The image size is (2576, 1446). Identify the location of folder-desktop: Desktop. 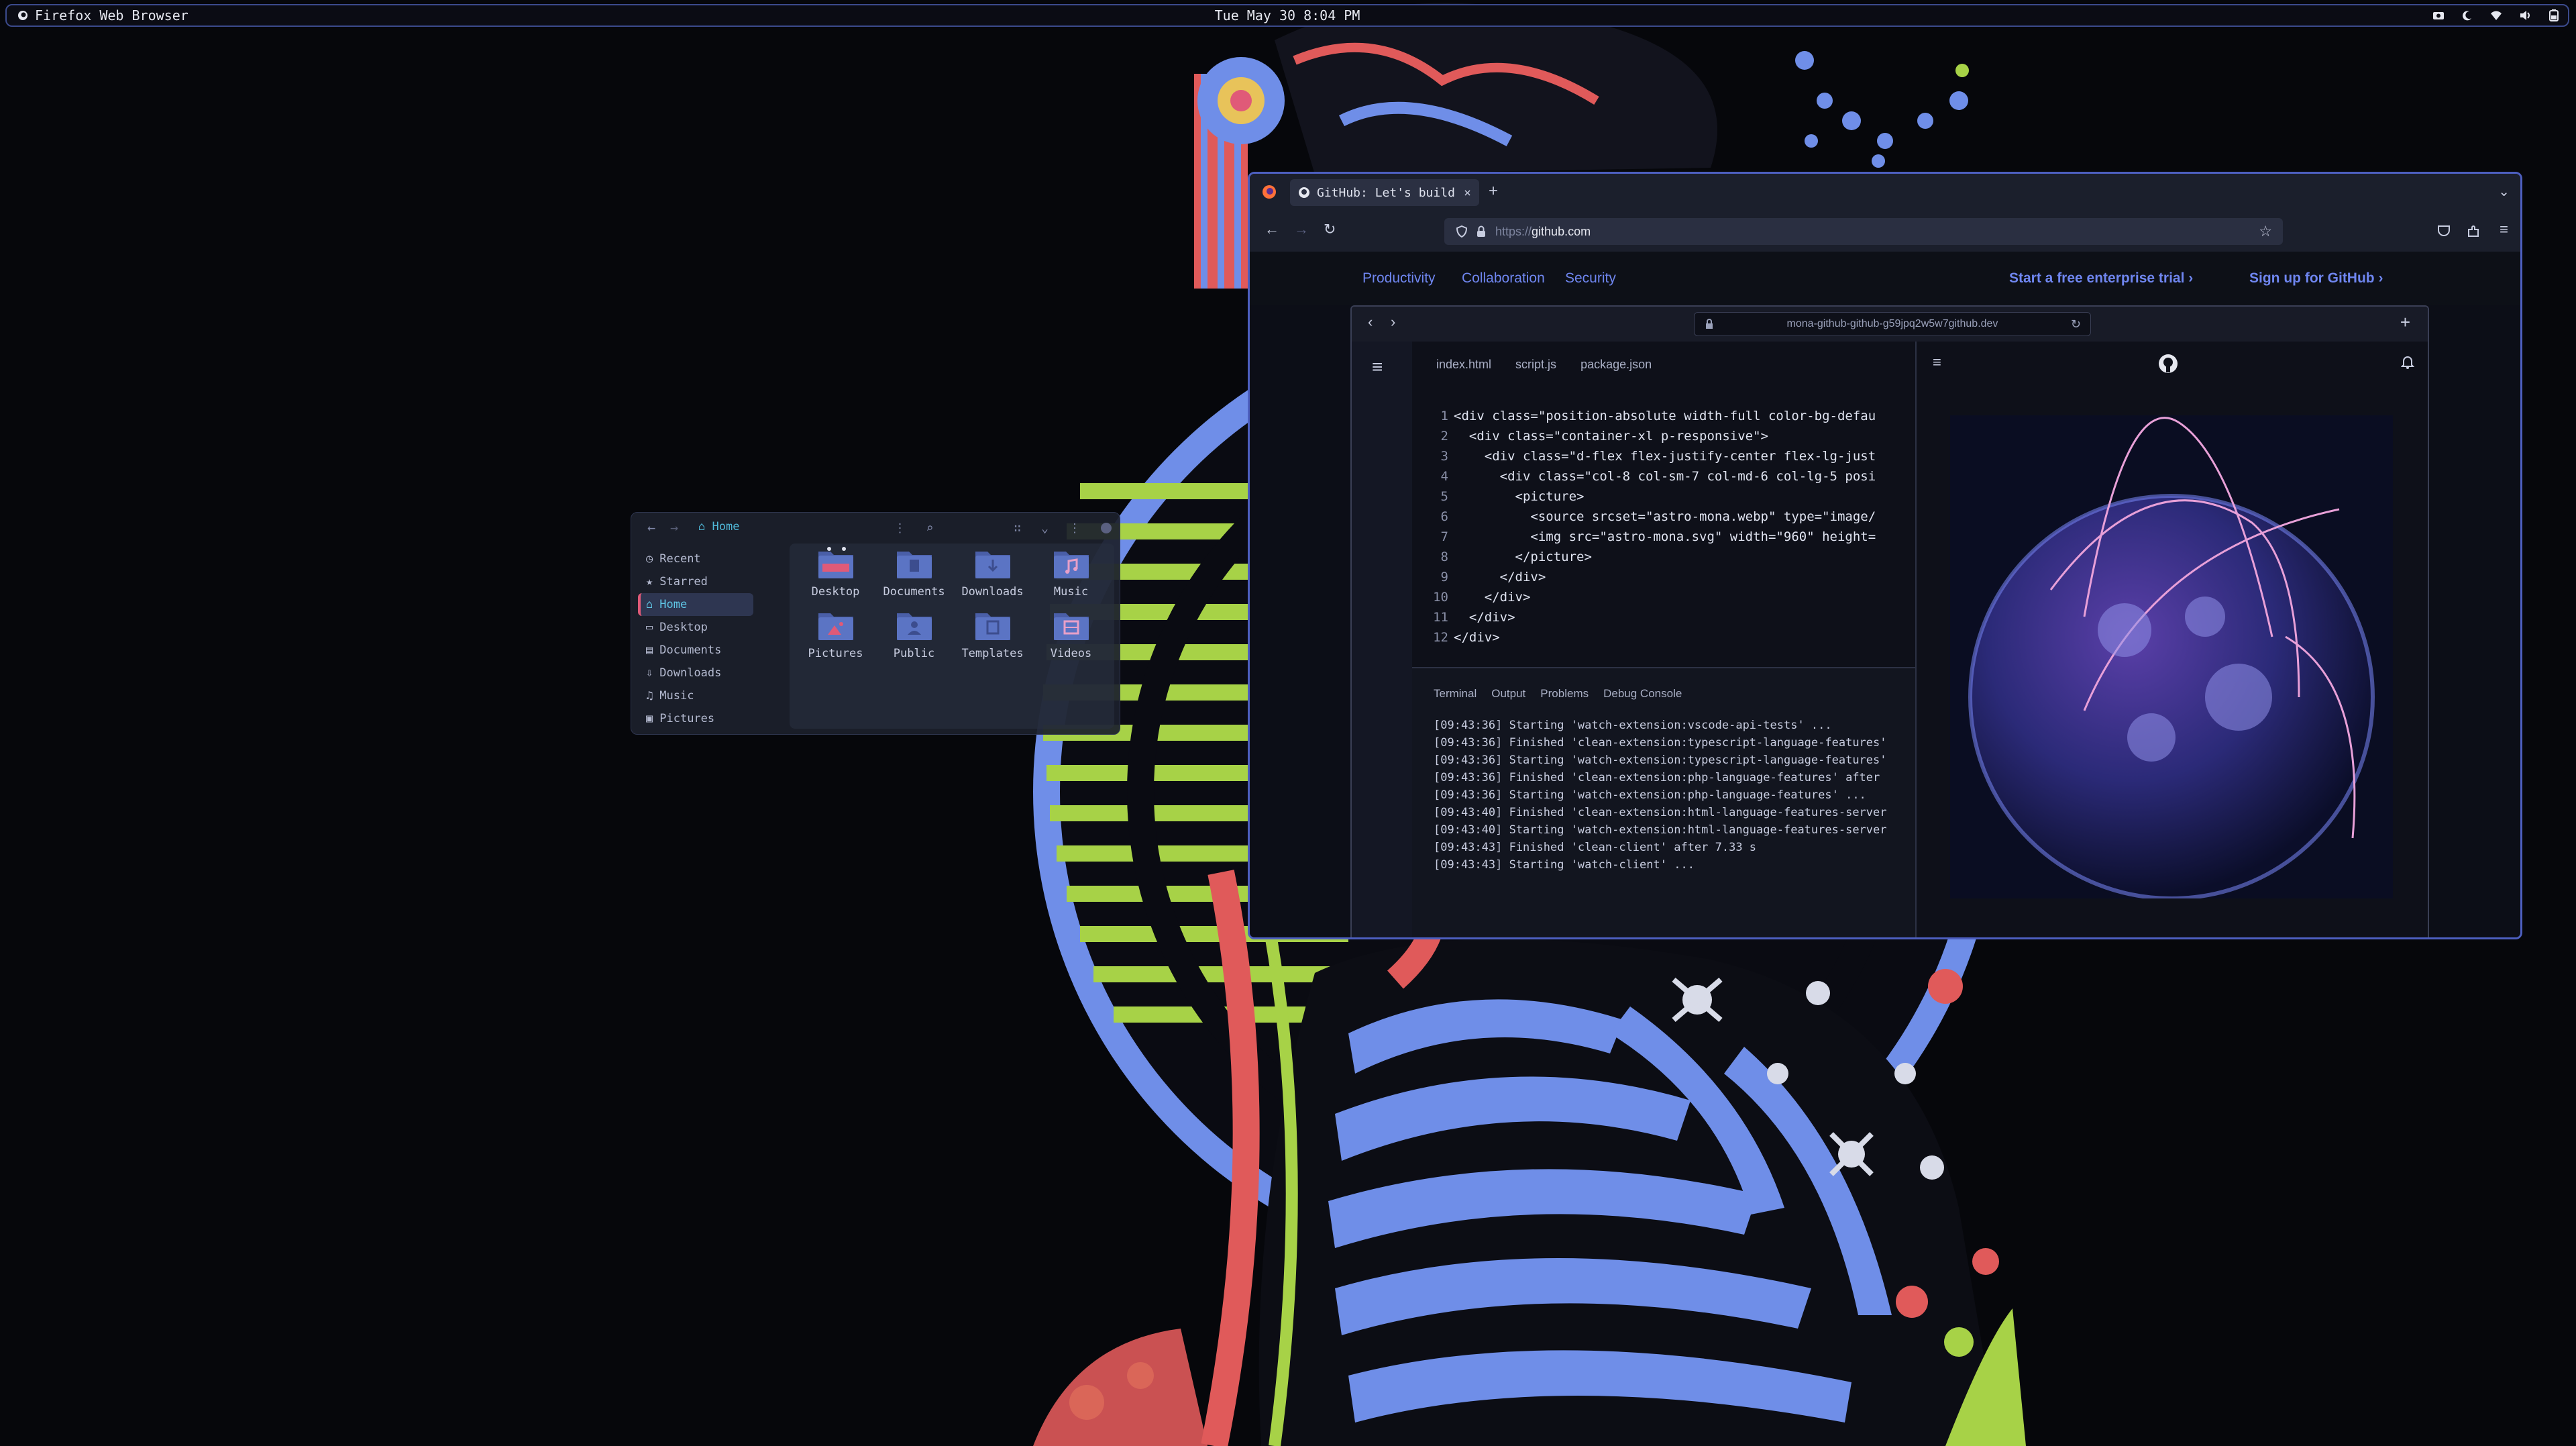
(835, 572).